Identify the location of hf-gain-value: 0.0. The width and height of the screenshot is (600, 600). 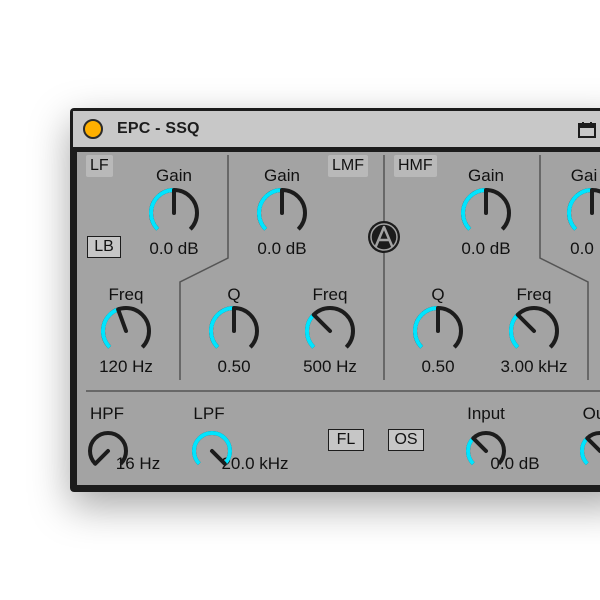
(582, 248).